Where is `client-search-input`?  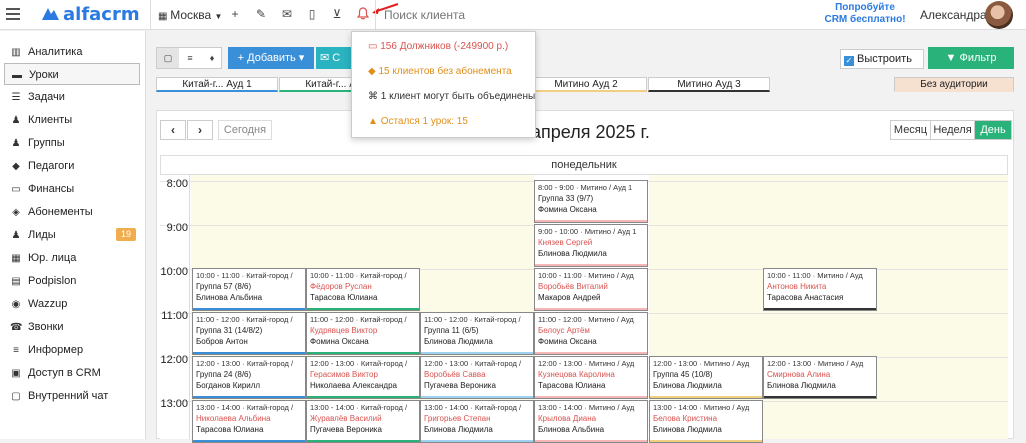
client-search-input is located at coordinates (484, 15).